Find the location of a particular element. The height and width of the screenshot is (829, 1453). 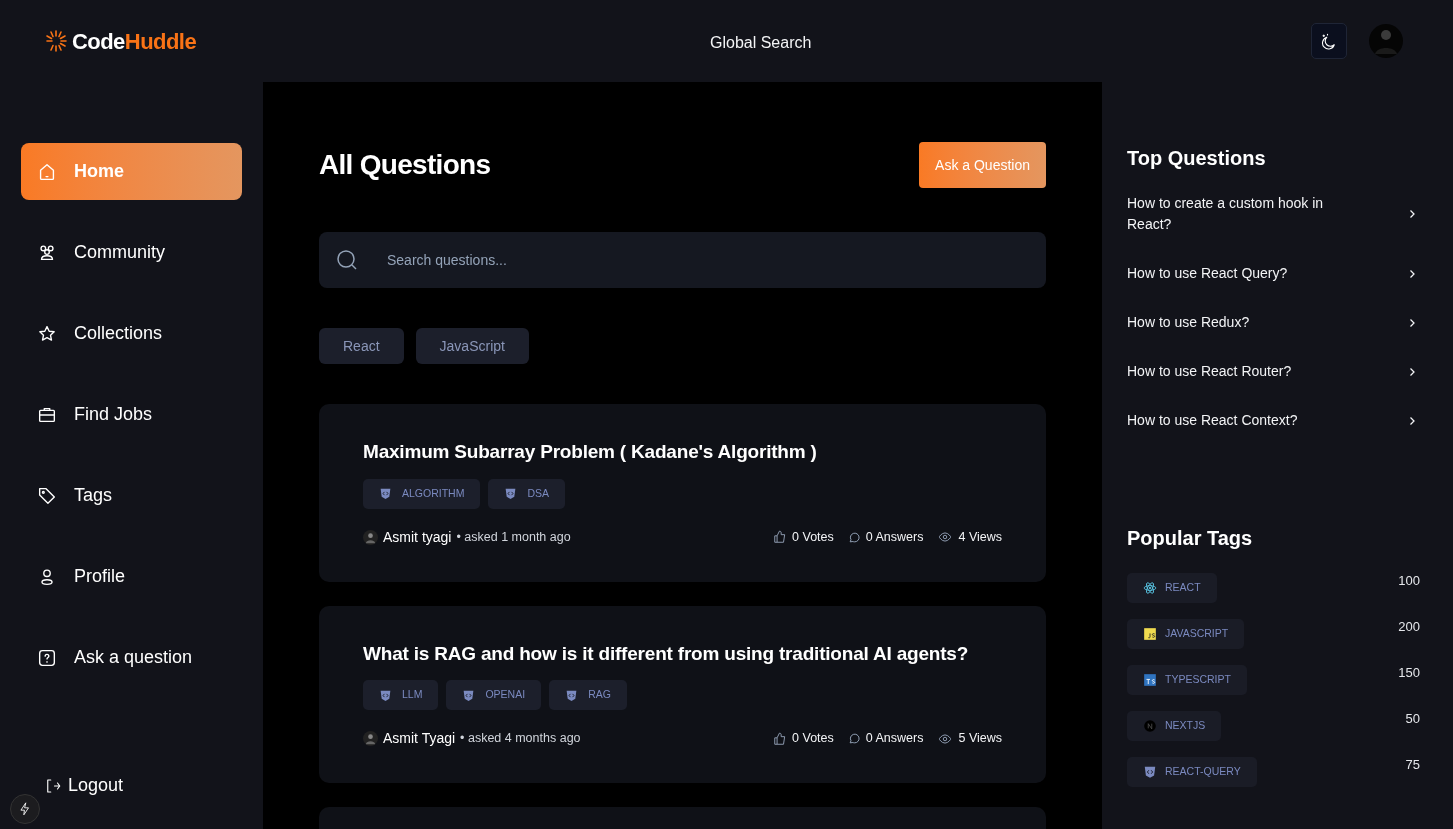

moon-icon is located at coordinates (1329, 41).